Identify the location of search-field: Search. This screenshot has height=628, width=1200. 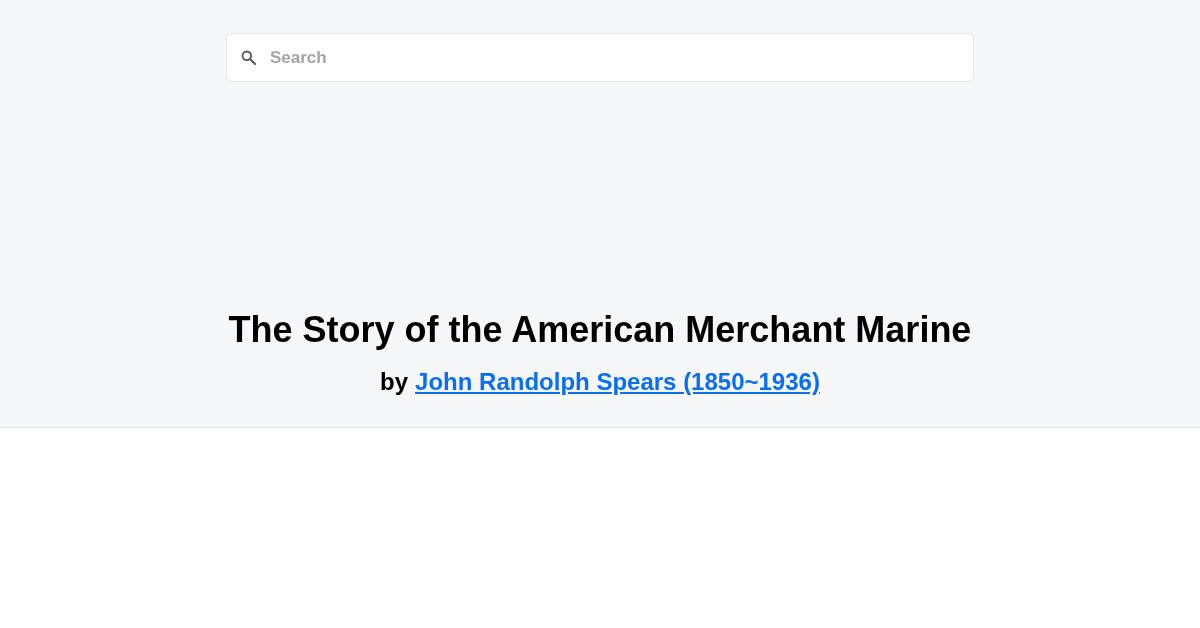
(600, 57).